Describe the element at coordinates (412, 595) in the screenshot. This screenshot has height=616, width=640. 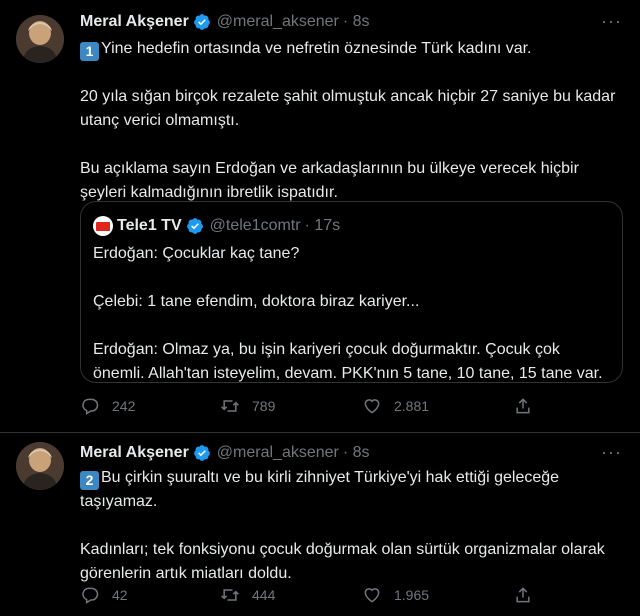
I see `like-count: 1.965` at that location.